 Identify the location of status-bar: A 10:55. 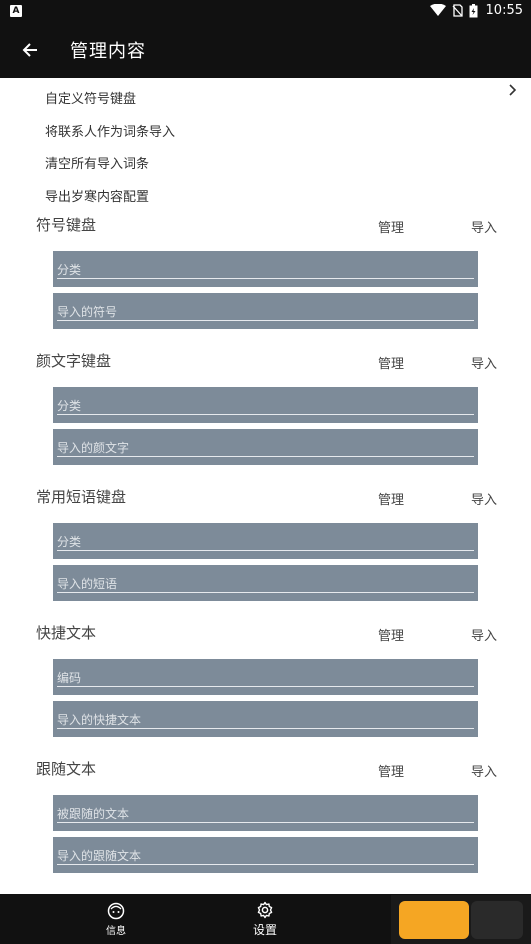
(265, 10).